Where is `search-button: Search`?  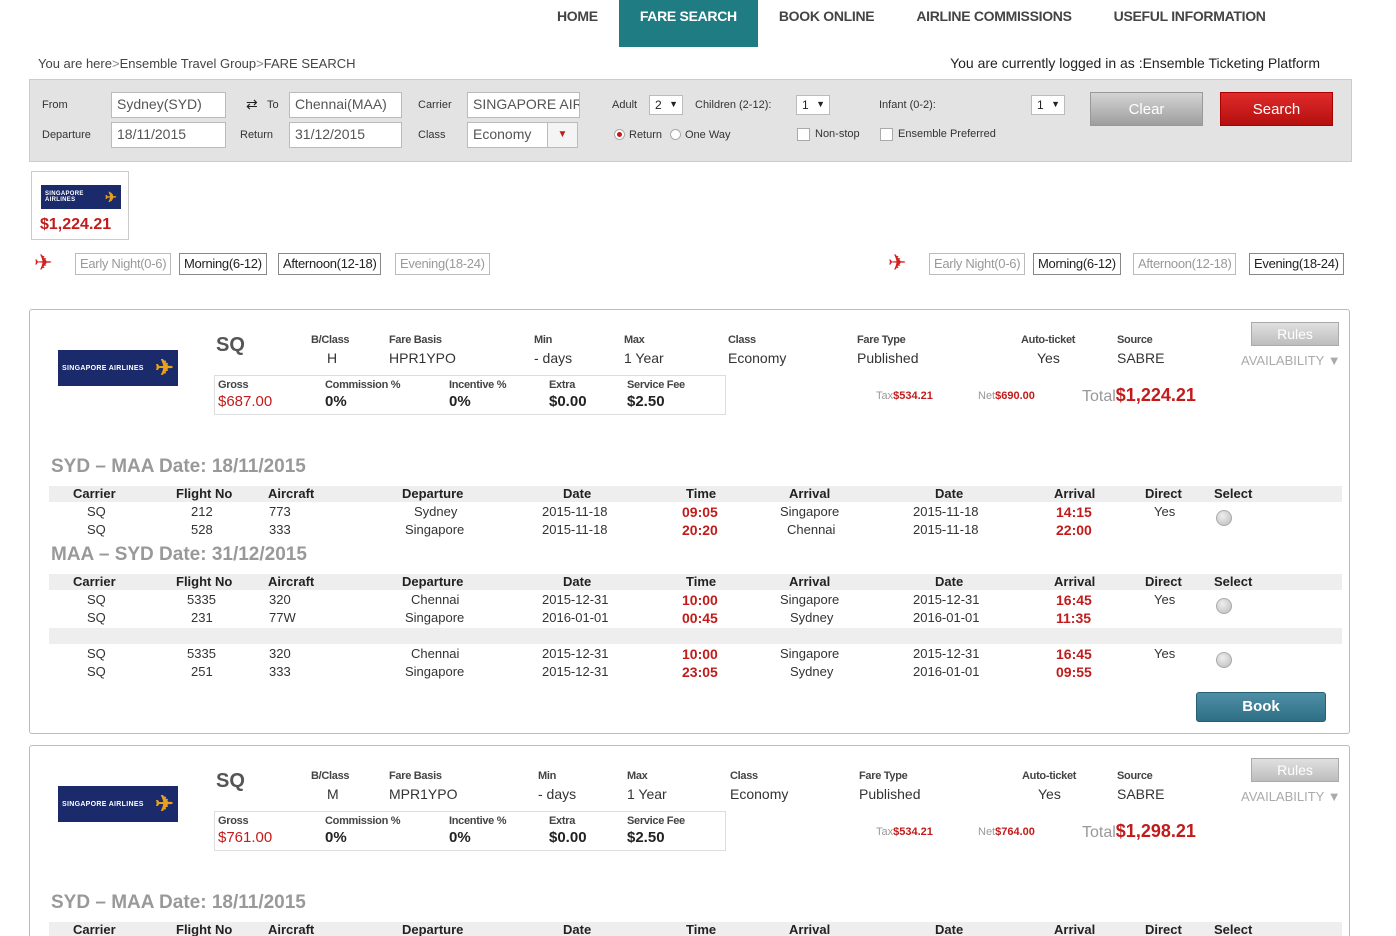 search-button: Search is located at coordinates (1276, 109).